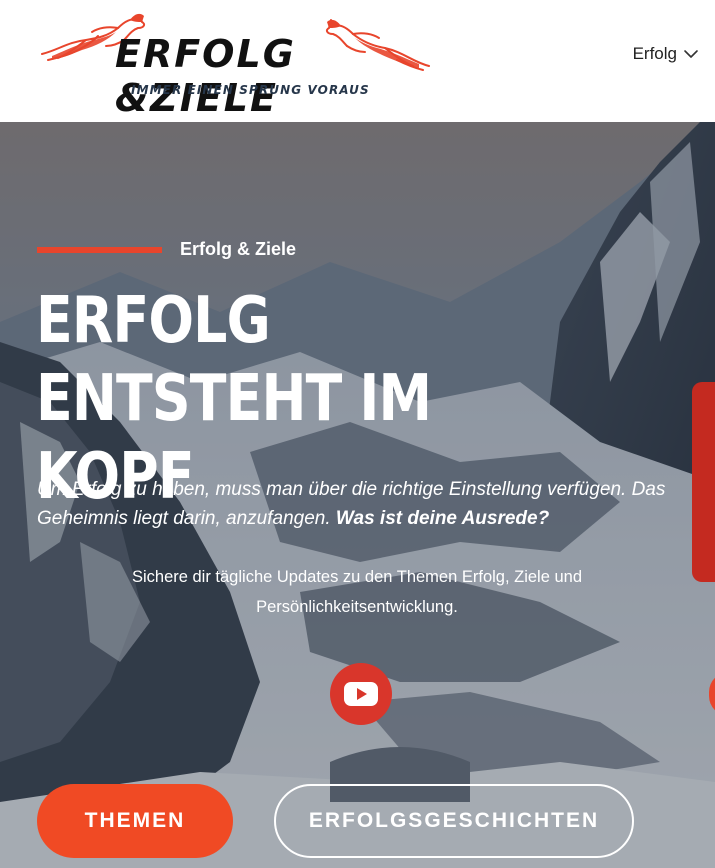 The width and height of the screenshot is (715, 868). I want to click on site-logo: ERFOLG &ZIELE IMMER EINEN SPRUNG VORAUS, so click(235, 63).